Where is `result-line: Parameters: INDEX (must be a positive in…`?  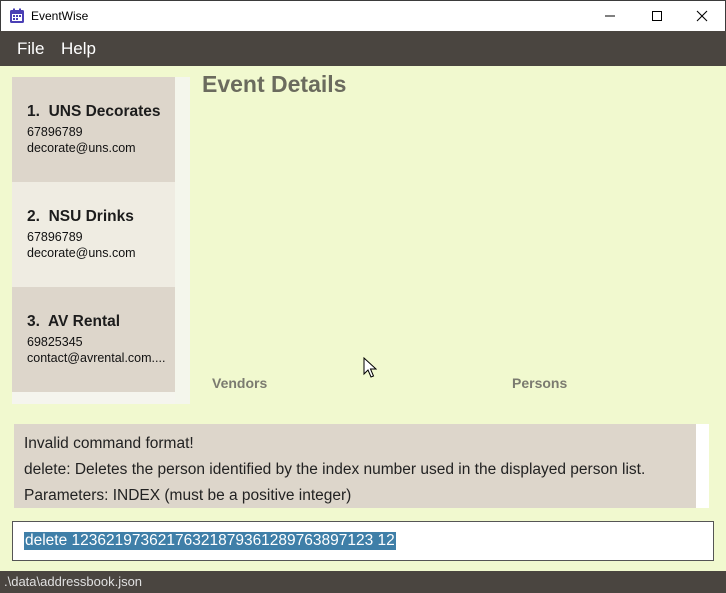
result-line: Parameters: INDEX (must be a positive in… is located at coordinates (188, 495).